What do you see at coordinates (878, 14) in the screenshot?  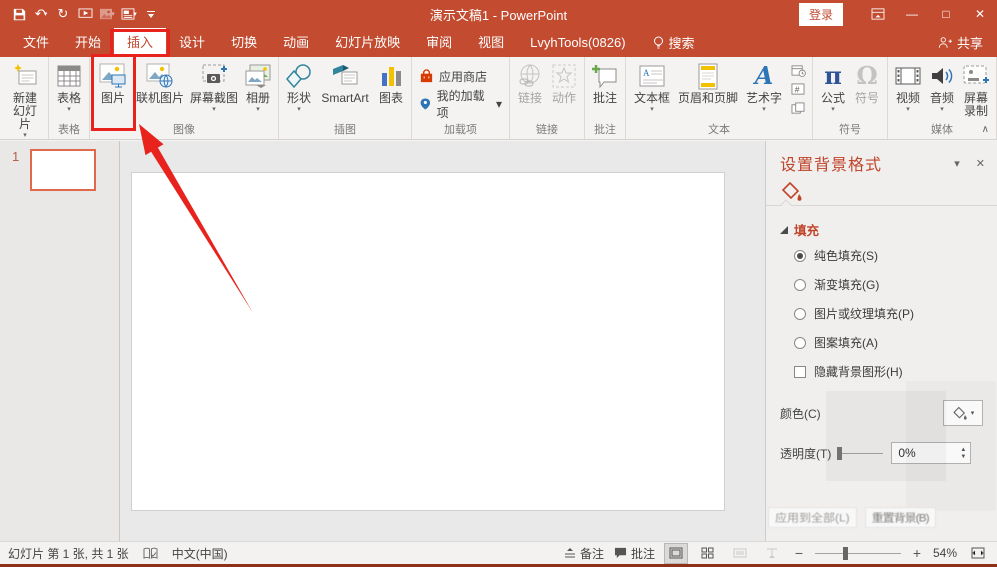 I see `ribbon-display-options-button` at bounding box center [878, 14].